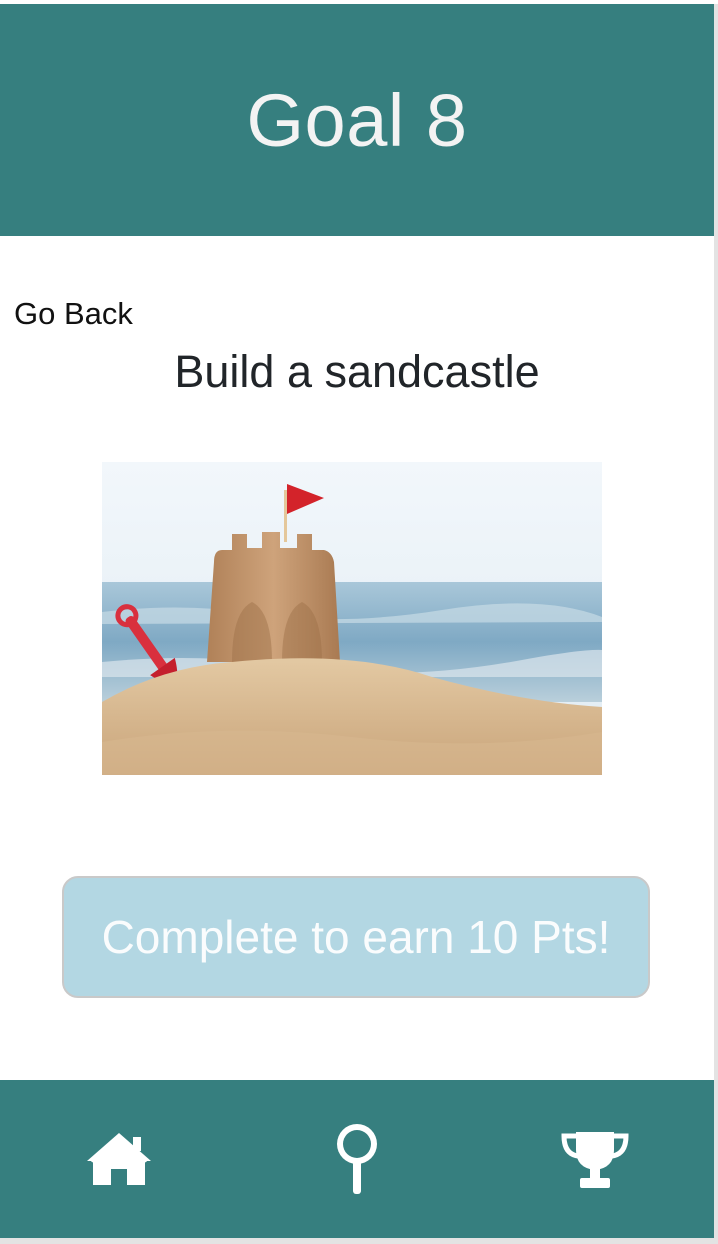 This screenshot has width=718, height=1244. Describe the element at coordinates (356, 937) in the screenshot. I see `complete-goal-button: Complete to earn 10 Pts!` at that location.